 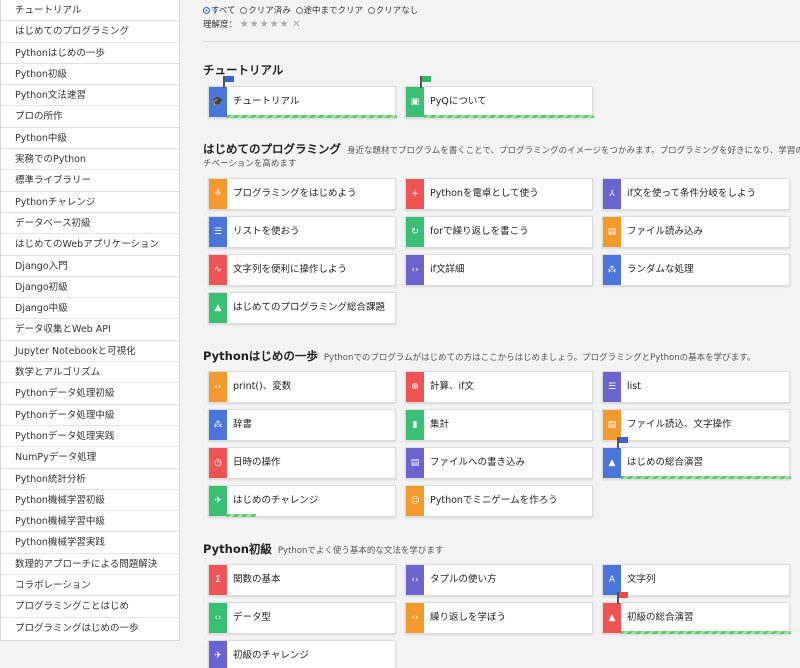 What do you see at coordinates (243, 70) in the screenshot?
I see `section-title-text: チュートリアル` at bounding box center [243, 70].